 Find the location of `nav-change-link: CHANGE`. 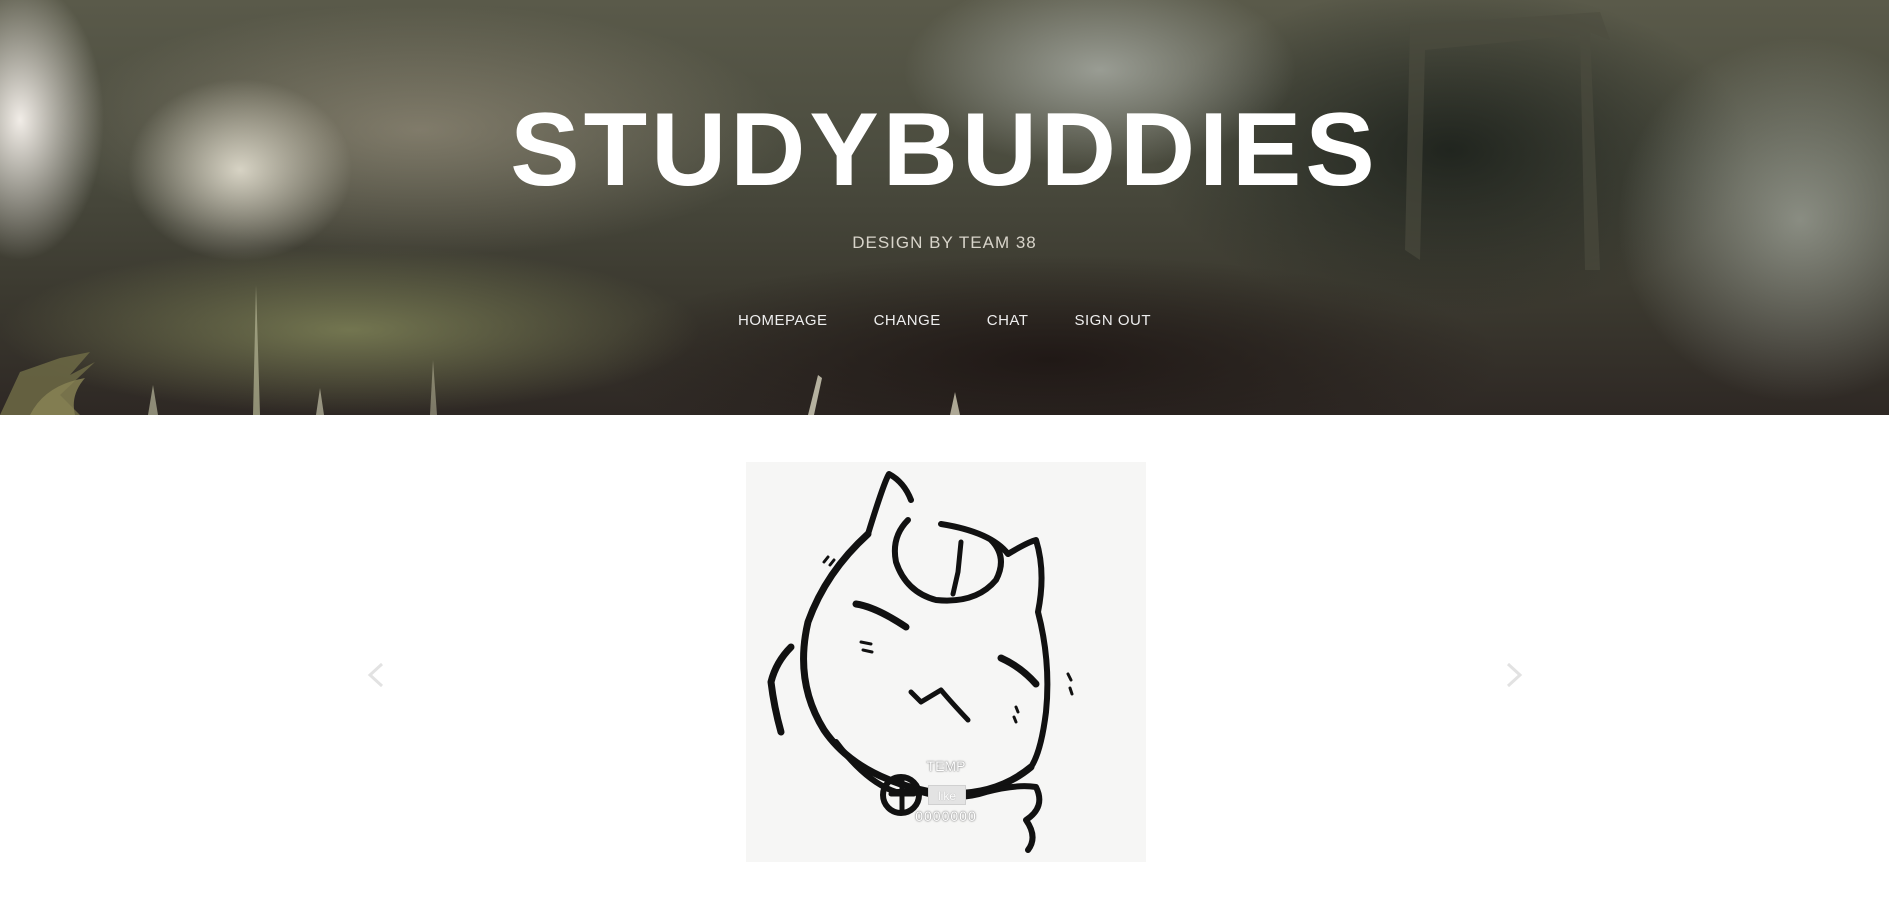

nav-change-link: CHANGE is located at coordinates (907, 320).